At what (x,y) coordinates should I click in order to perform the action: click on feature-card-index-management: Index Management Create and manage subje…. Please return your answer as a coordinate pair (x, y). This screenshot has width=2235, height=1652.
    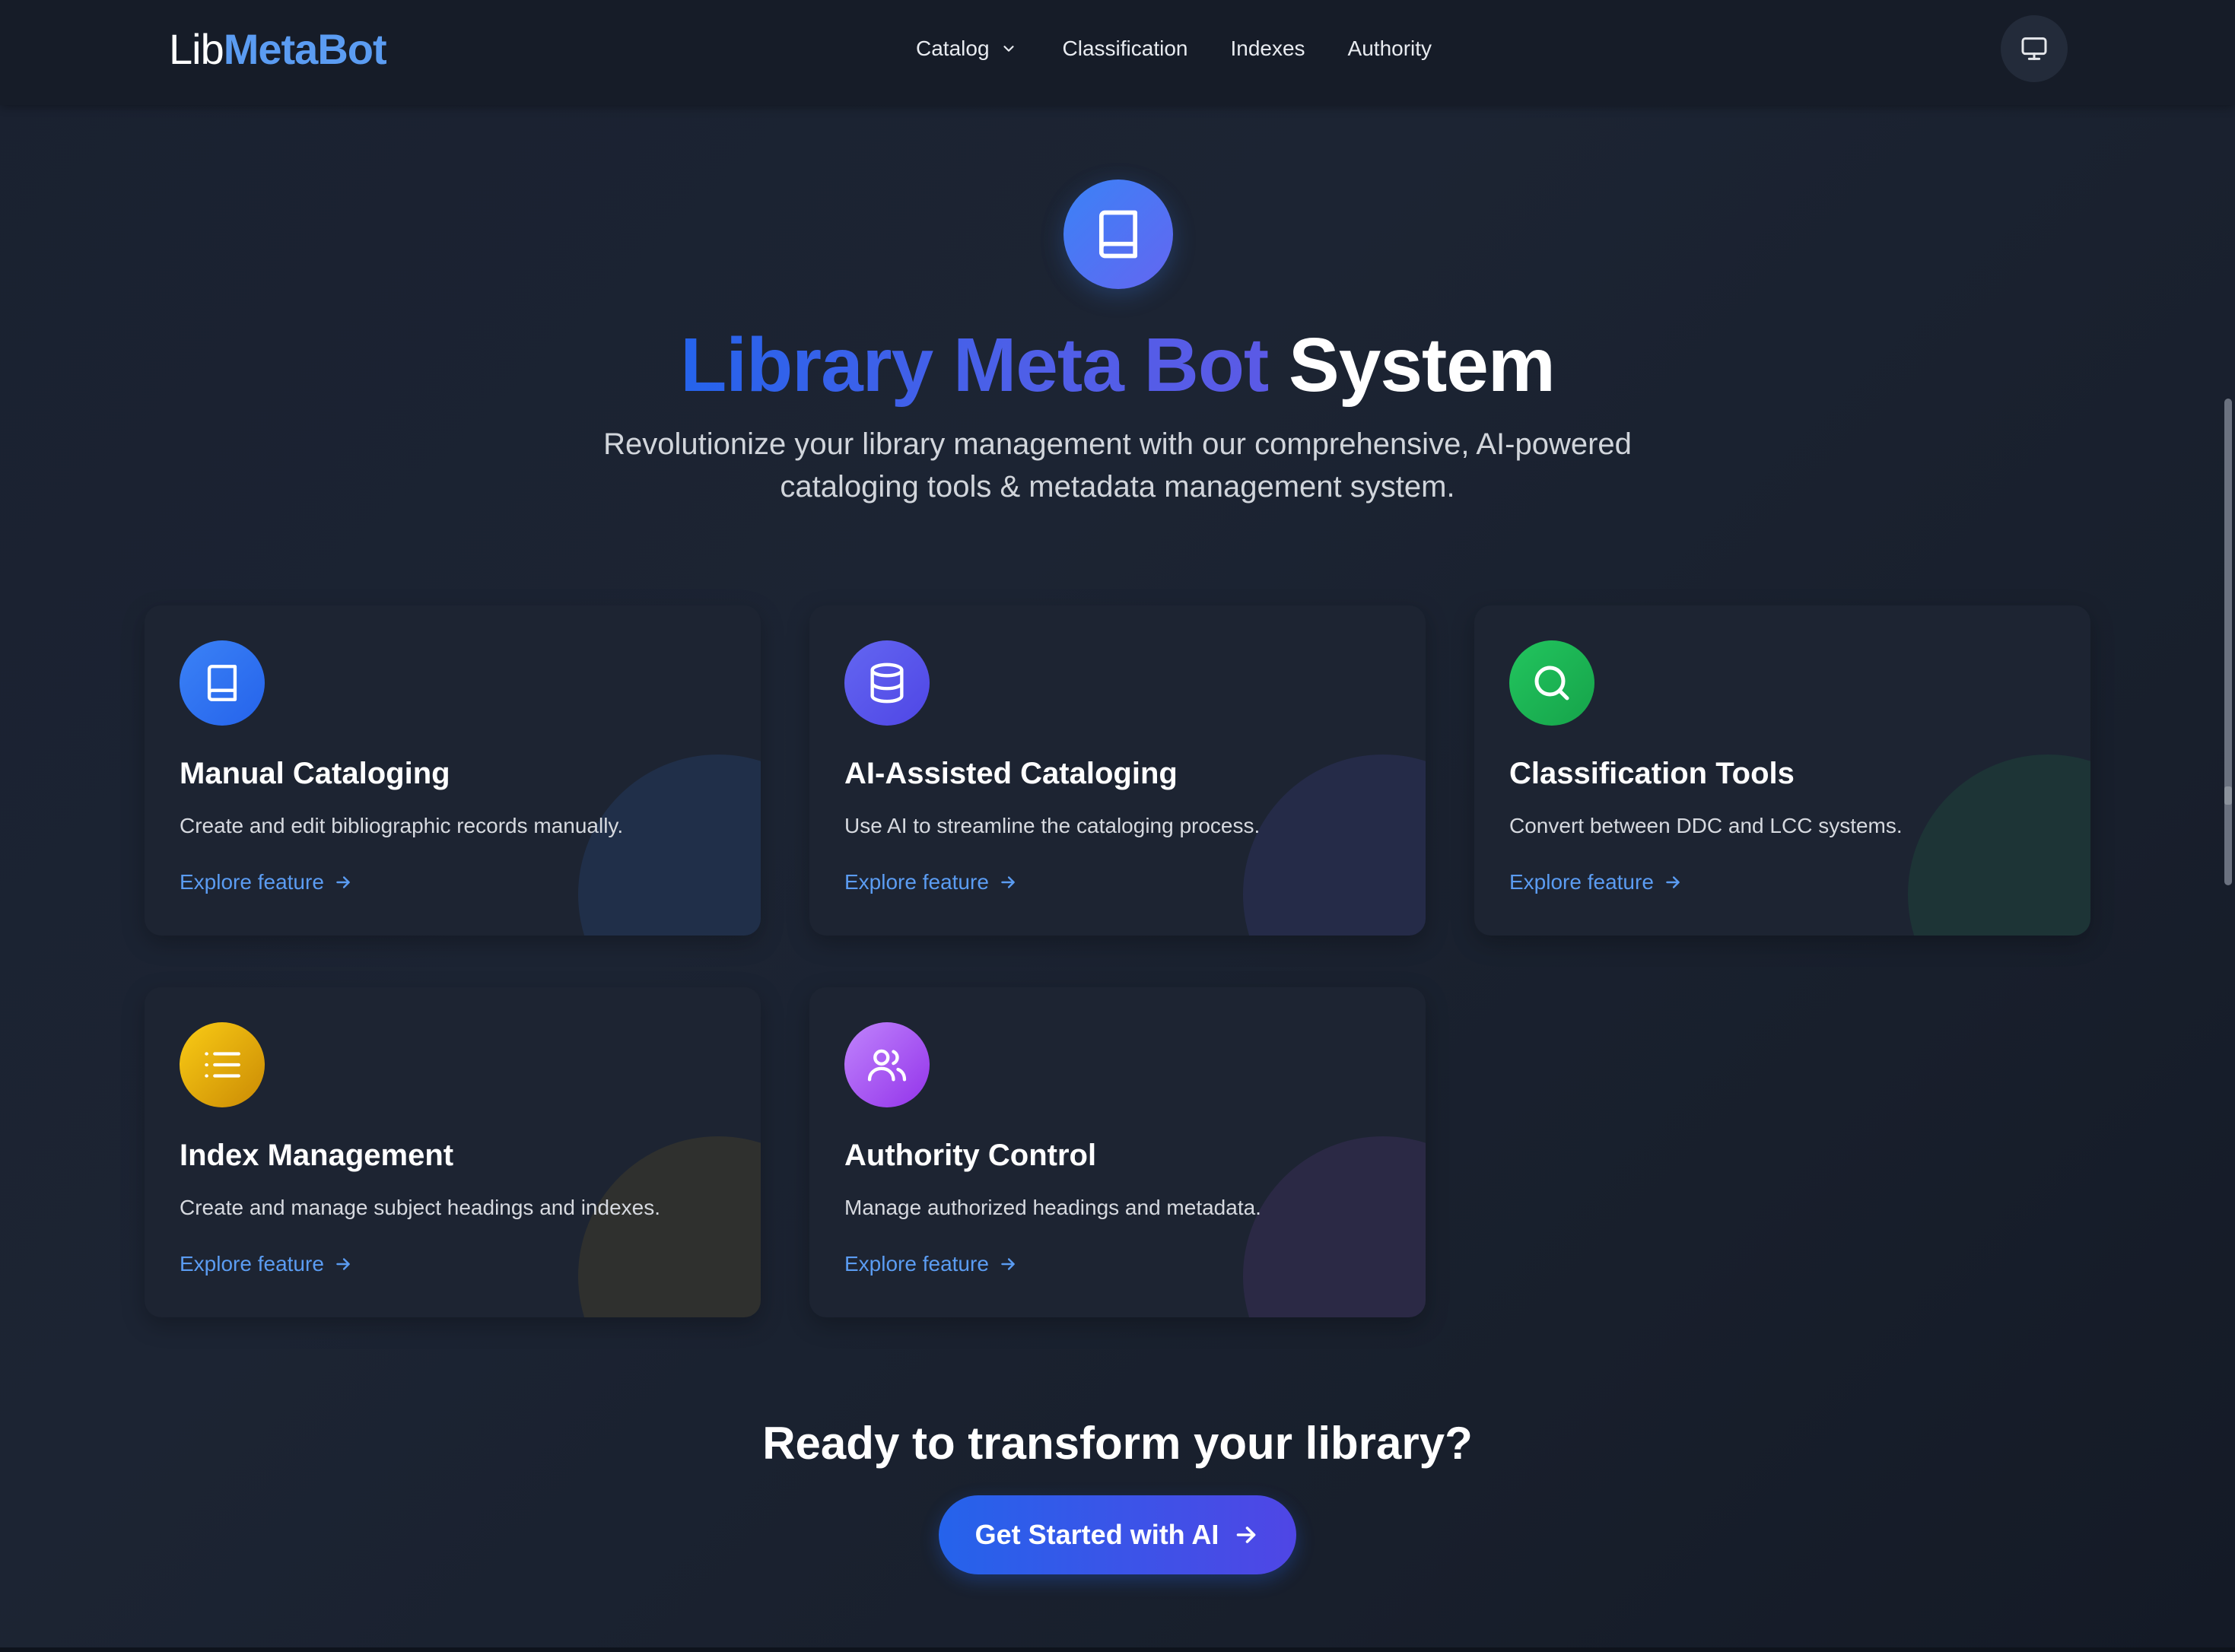
    Looking at the image, I should click on (453, 1152).